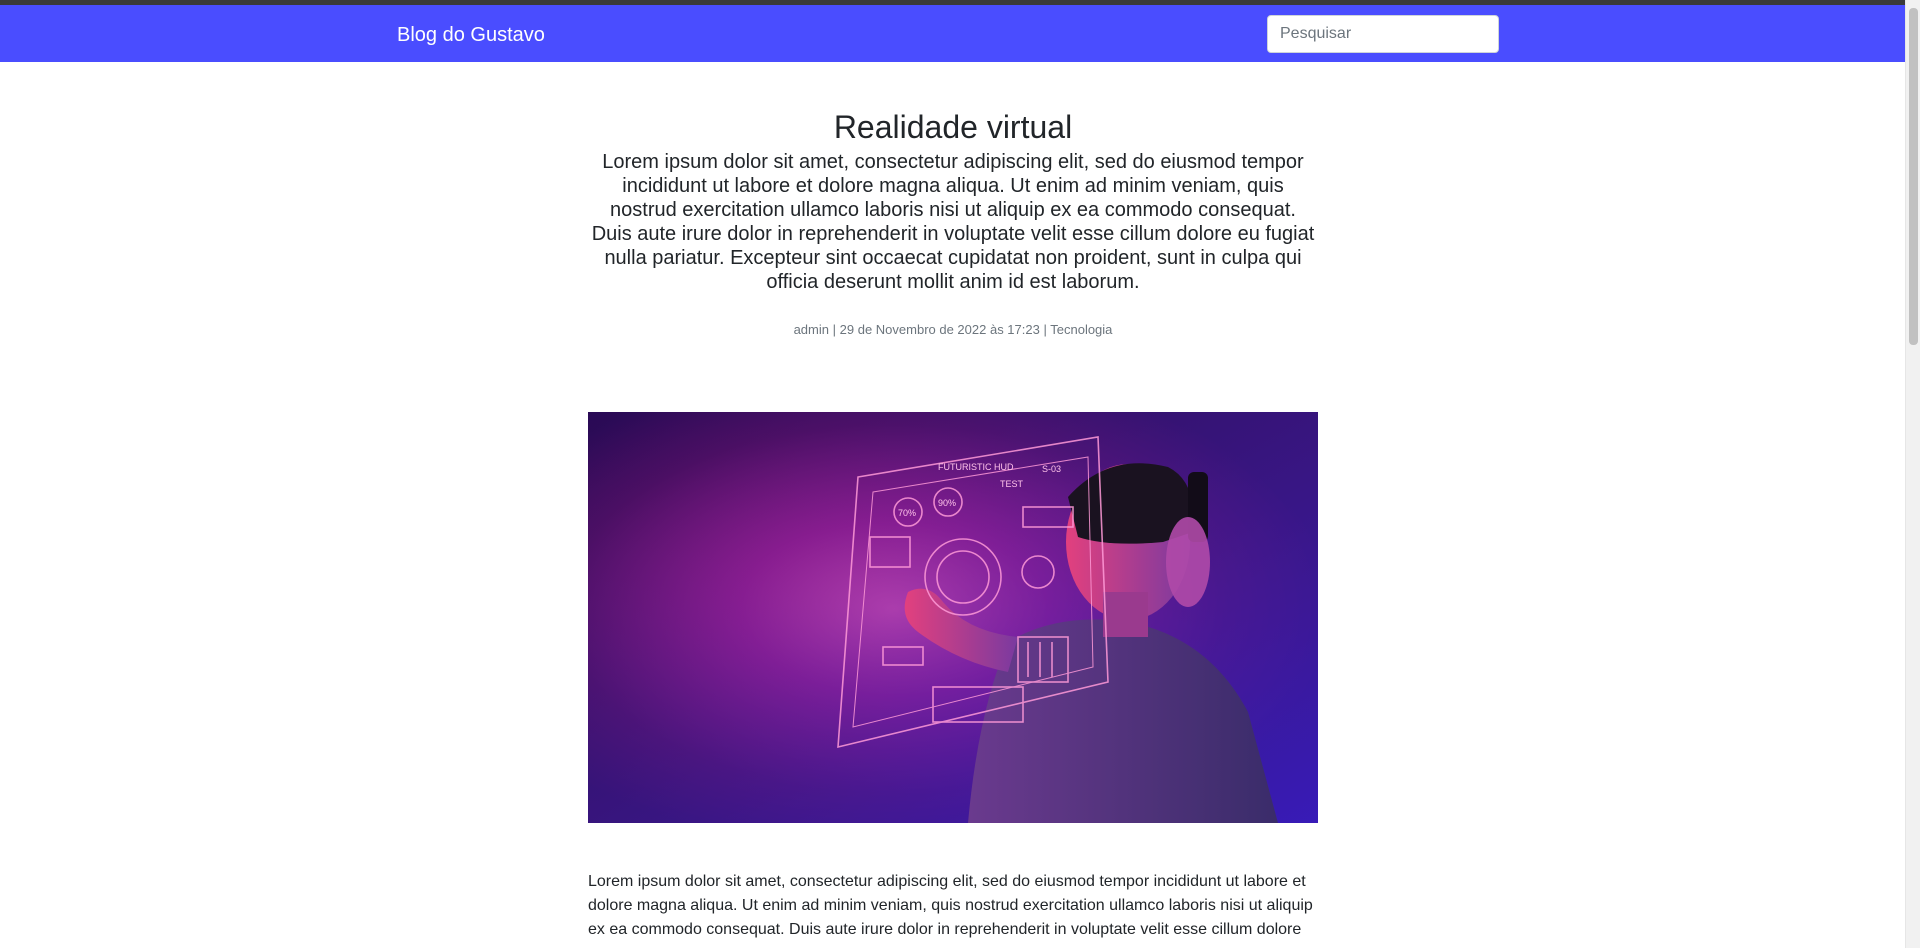 This screenshot has height=948, width=1920. What do you see at coordinates (953, 127) in the screenshot?
I see `post-title: Realidade virtual` at bounding box center [953, 127].